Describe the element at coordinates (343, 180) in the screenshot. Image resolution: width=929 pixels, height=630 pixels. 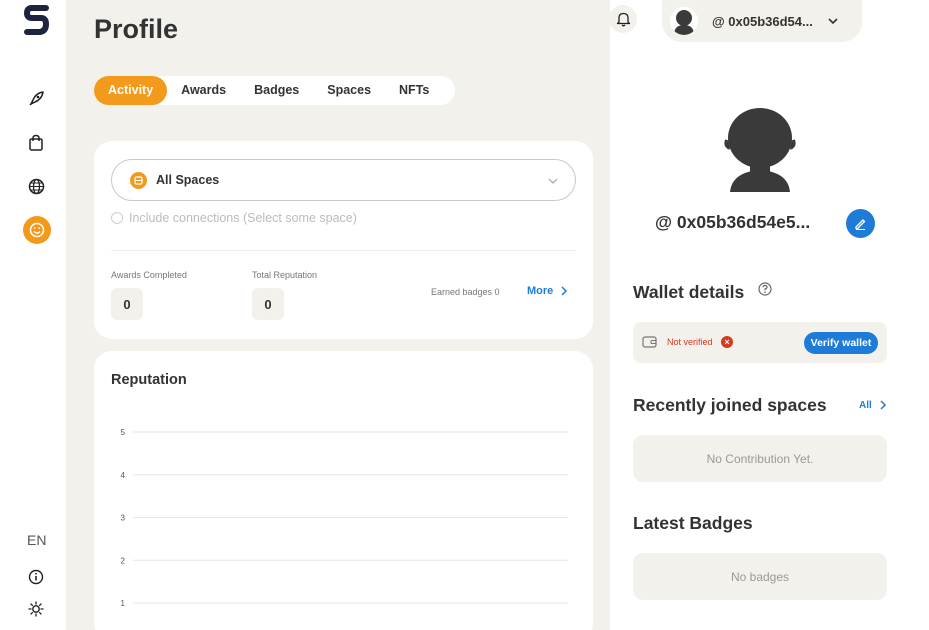
I see `spaces-select: All Spaces` at that location.